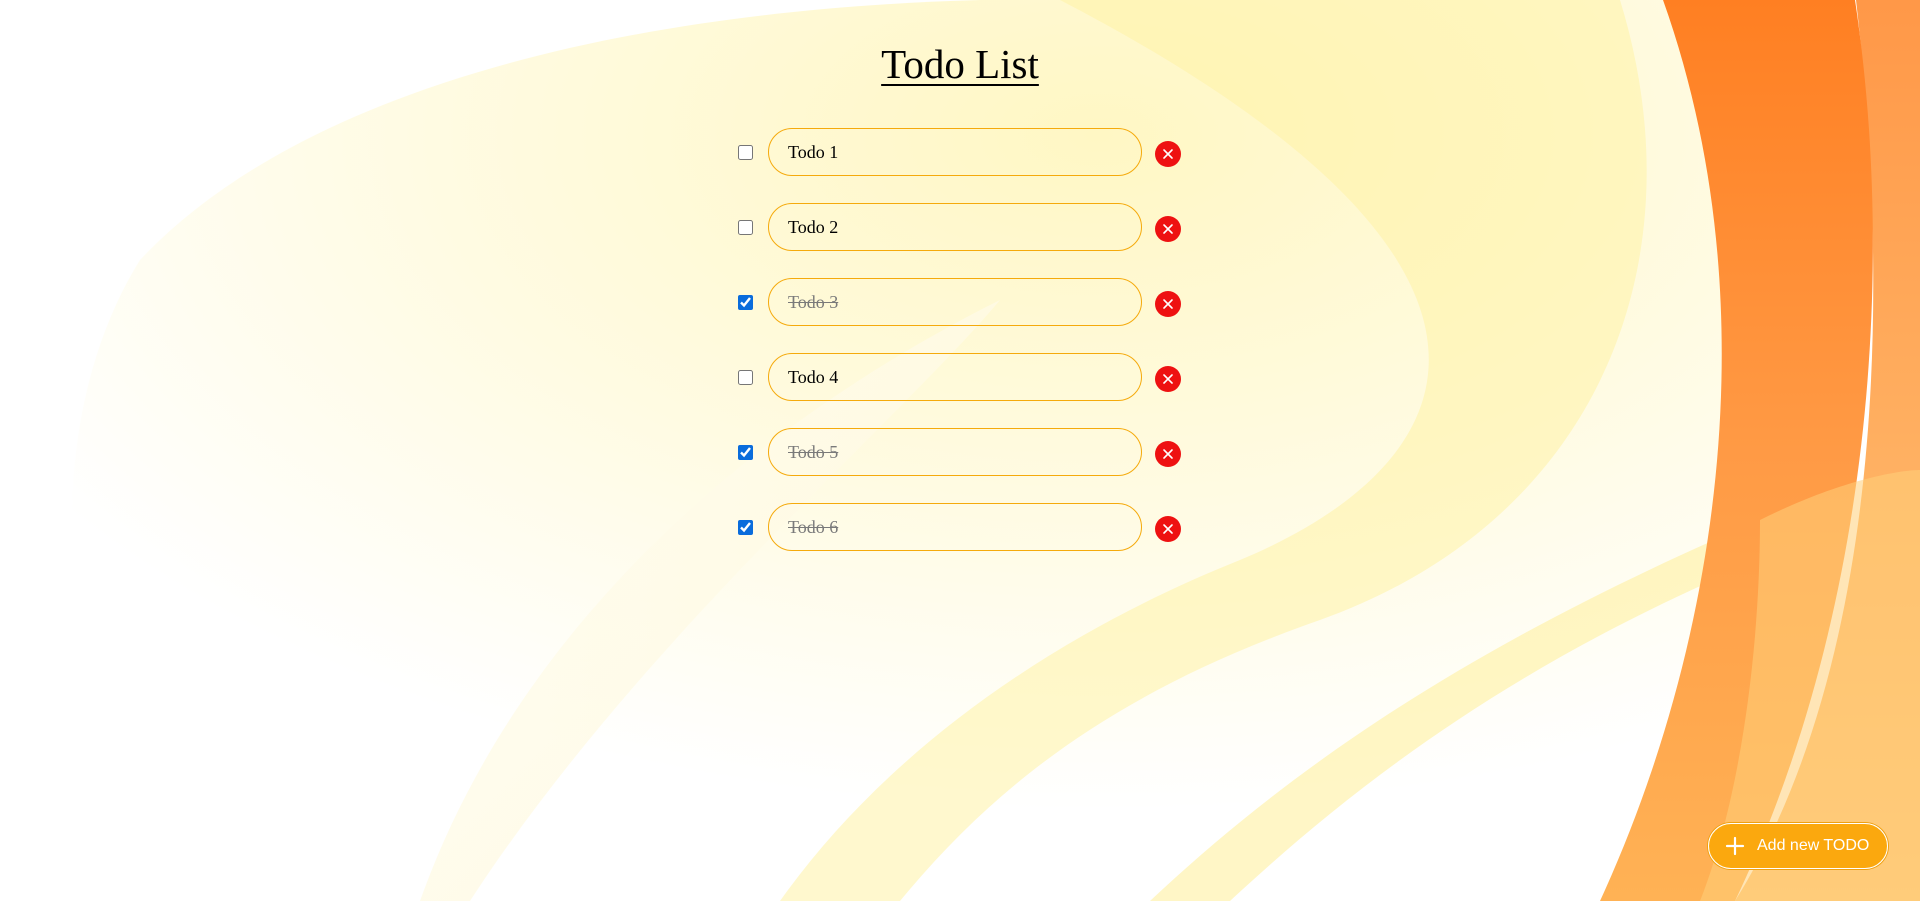  Describe the element at coordinates (1813, 845) in the screenshot. I see `add-todo-label: Add new TODO` at that location.